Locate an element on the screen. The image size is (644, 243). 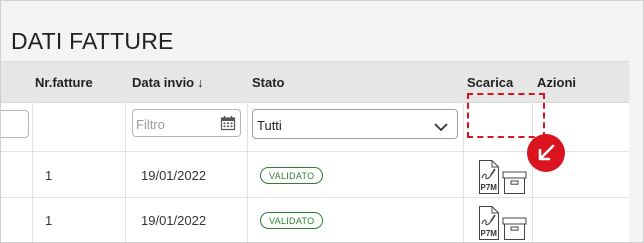
header-nr-fatture: Nr.fatture is located at coordinates (64, 82).